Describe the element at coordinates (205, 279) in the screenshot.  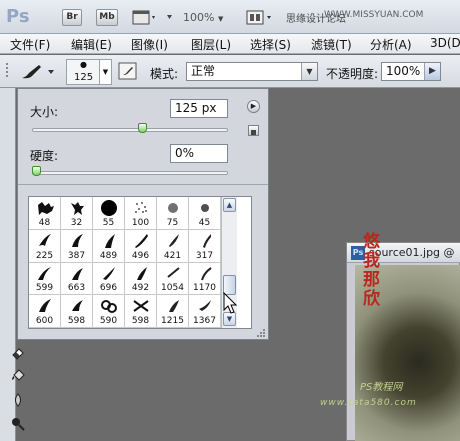
I see `brush-preset-cell: 1170` at that location.